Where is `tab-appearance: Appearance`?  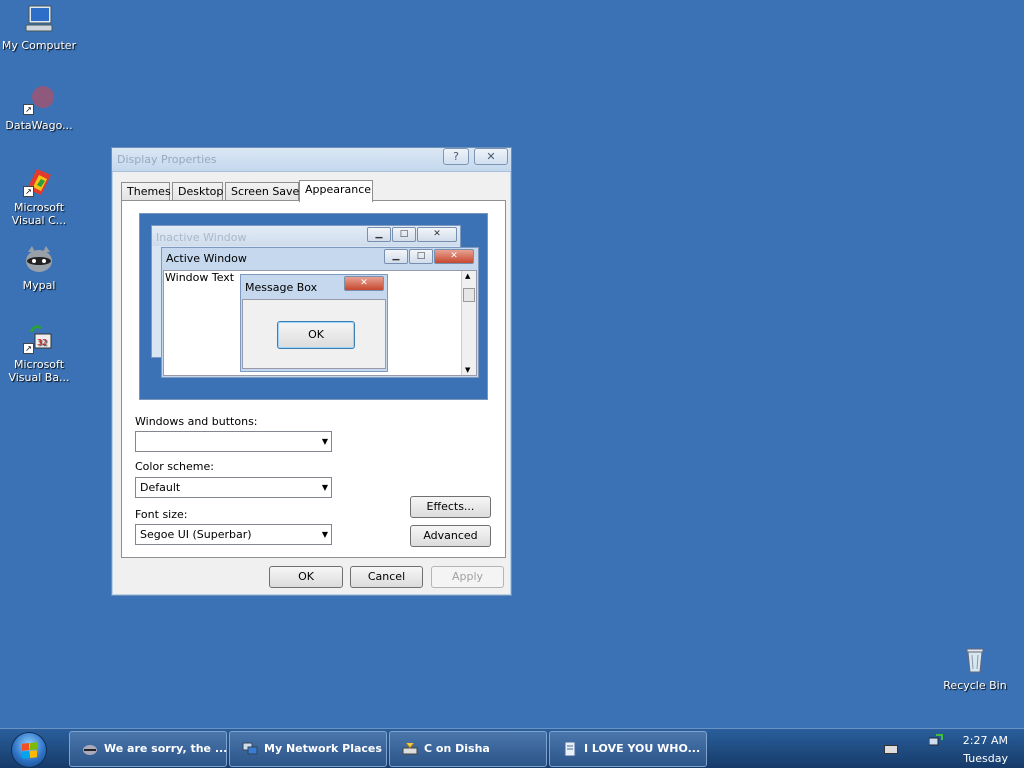 tab-appearance: Appearance is located at coordinates (336, 191).